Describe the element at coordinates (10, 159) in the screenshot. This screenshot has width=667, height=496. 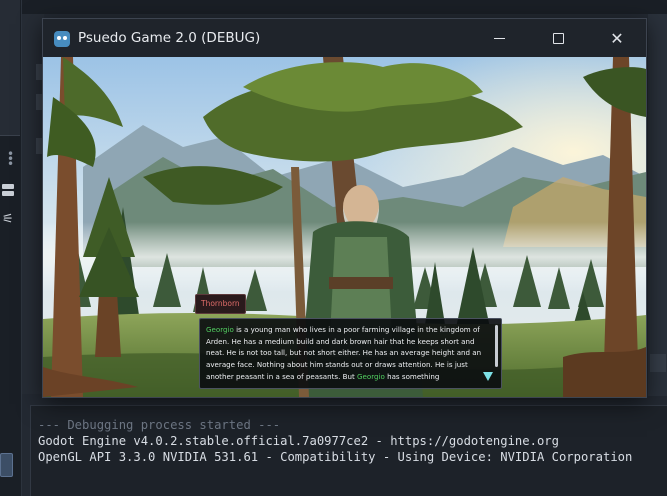
I see `drag-handle-icon: • • •` at that location.